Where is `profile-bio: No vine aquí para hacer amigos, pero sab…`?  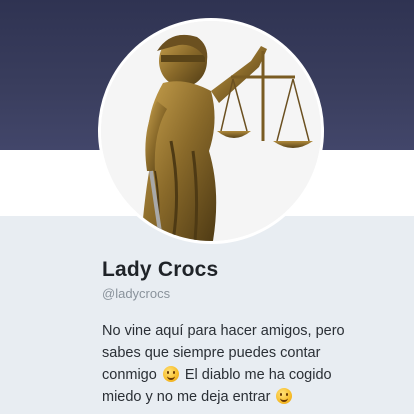
profile-bio: No vine aquí para hacer amigos, pero sab… is located at coordinates (247, 364).